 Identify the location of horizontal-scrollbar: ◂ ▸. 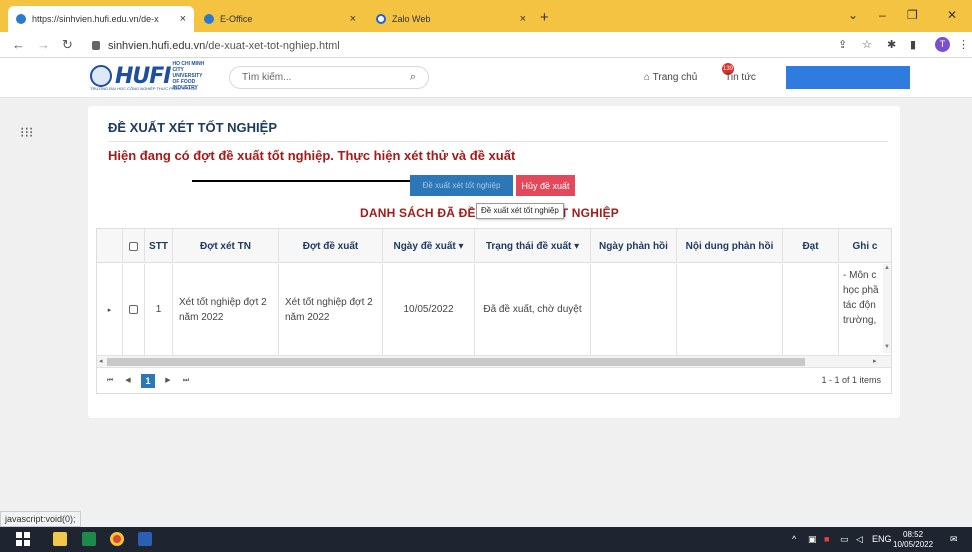
(494, 361).